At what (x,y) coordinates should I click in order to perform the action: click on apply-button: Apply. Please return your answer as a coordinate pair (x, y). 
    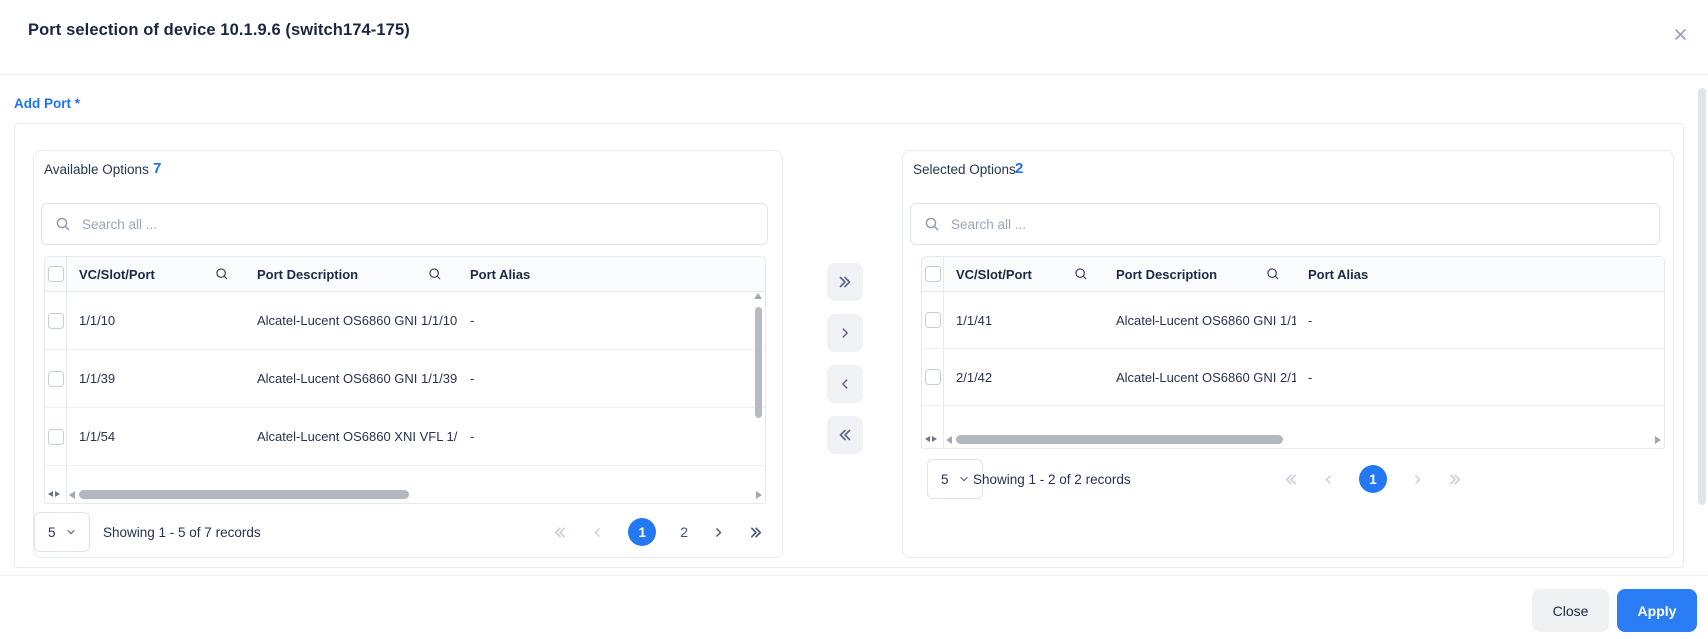
    Looking at the image, I should click on (1657, 610).